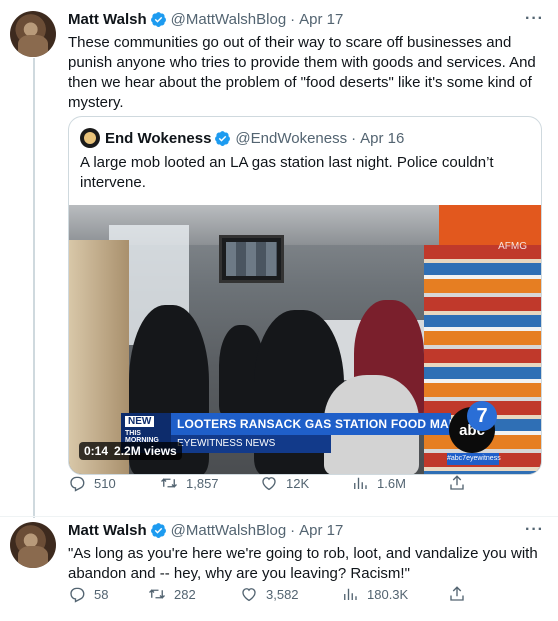  I want to click on like-button: 12K, so click(284, 483).